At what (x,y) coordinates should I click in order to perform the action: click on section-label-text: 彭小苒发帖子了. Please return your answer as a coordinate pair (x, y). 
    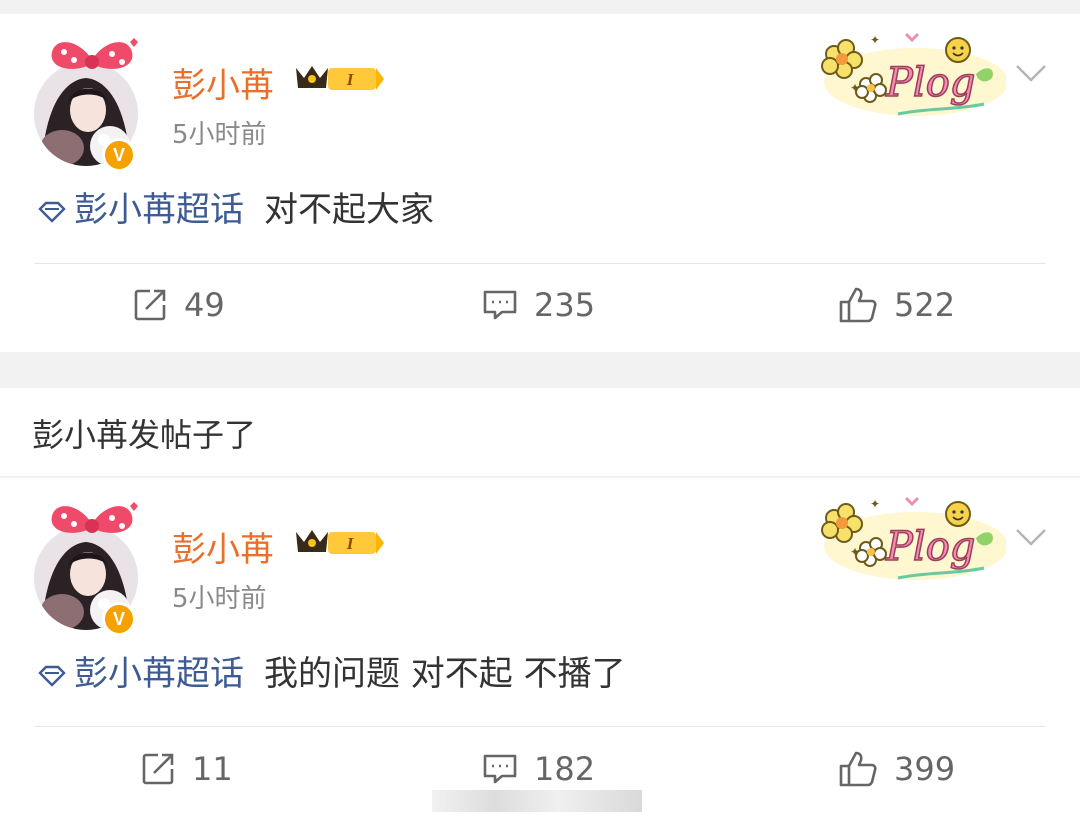
    Looking at the image, I should click on (144, 435).